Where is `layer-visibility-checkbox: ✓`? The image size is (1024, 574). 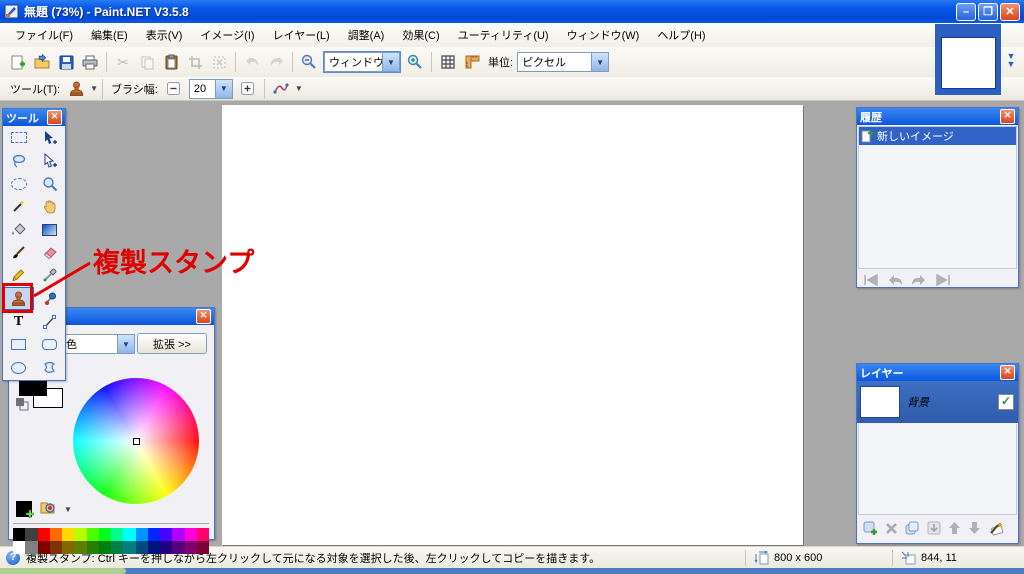 layer-visibility-checkbox: ✓ is located at coordinates (1006, 402).